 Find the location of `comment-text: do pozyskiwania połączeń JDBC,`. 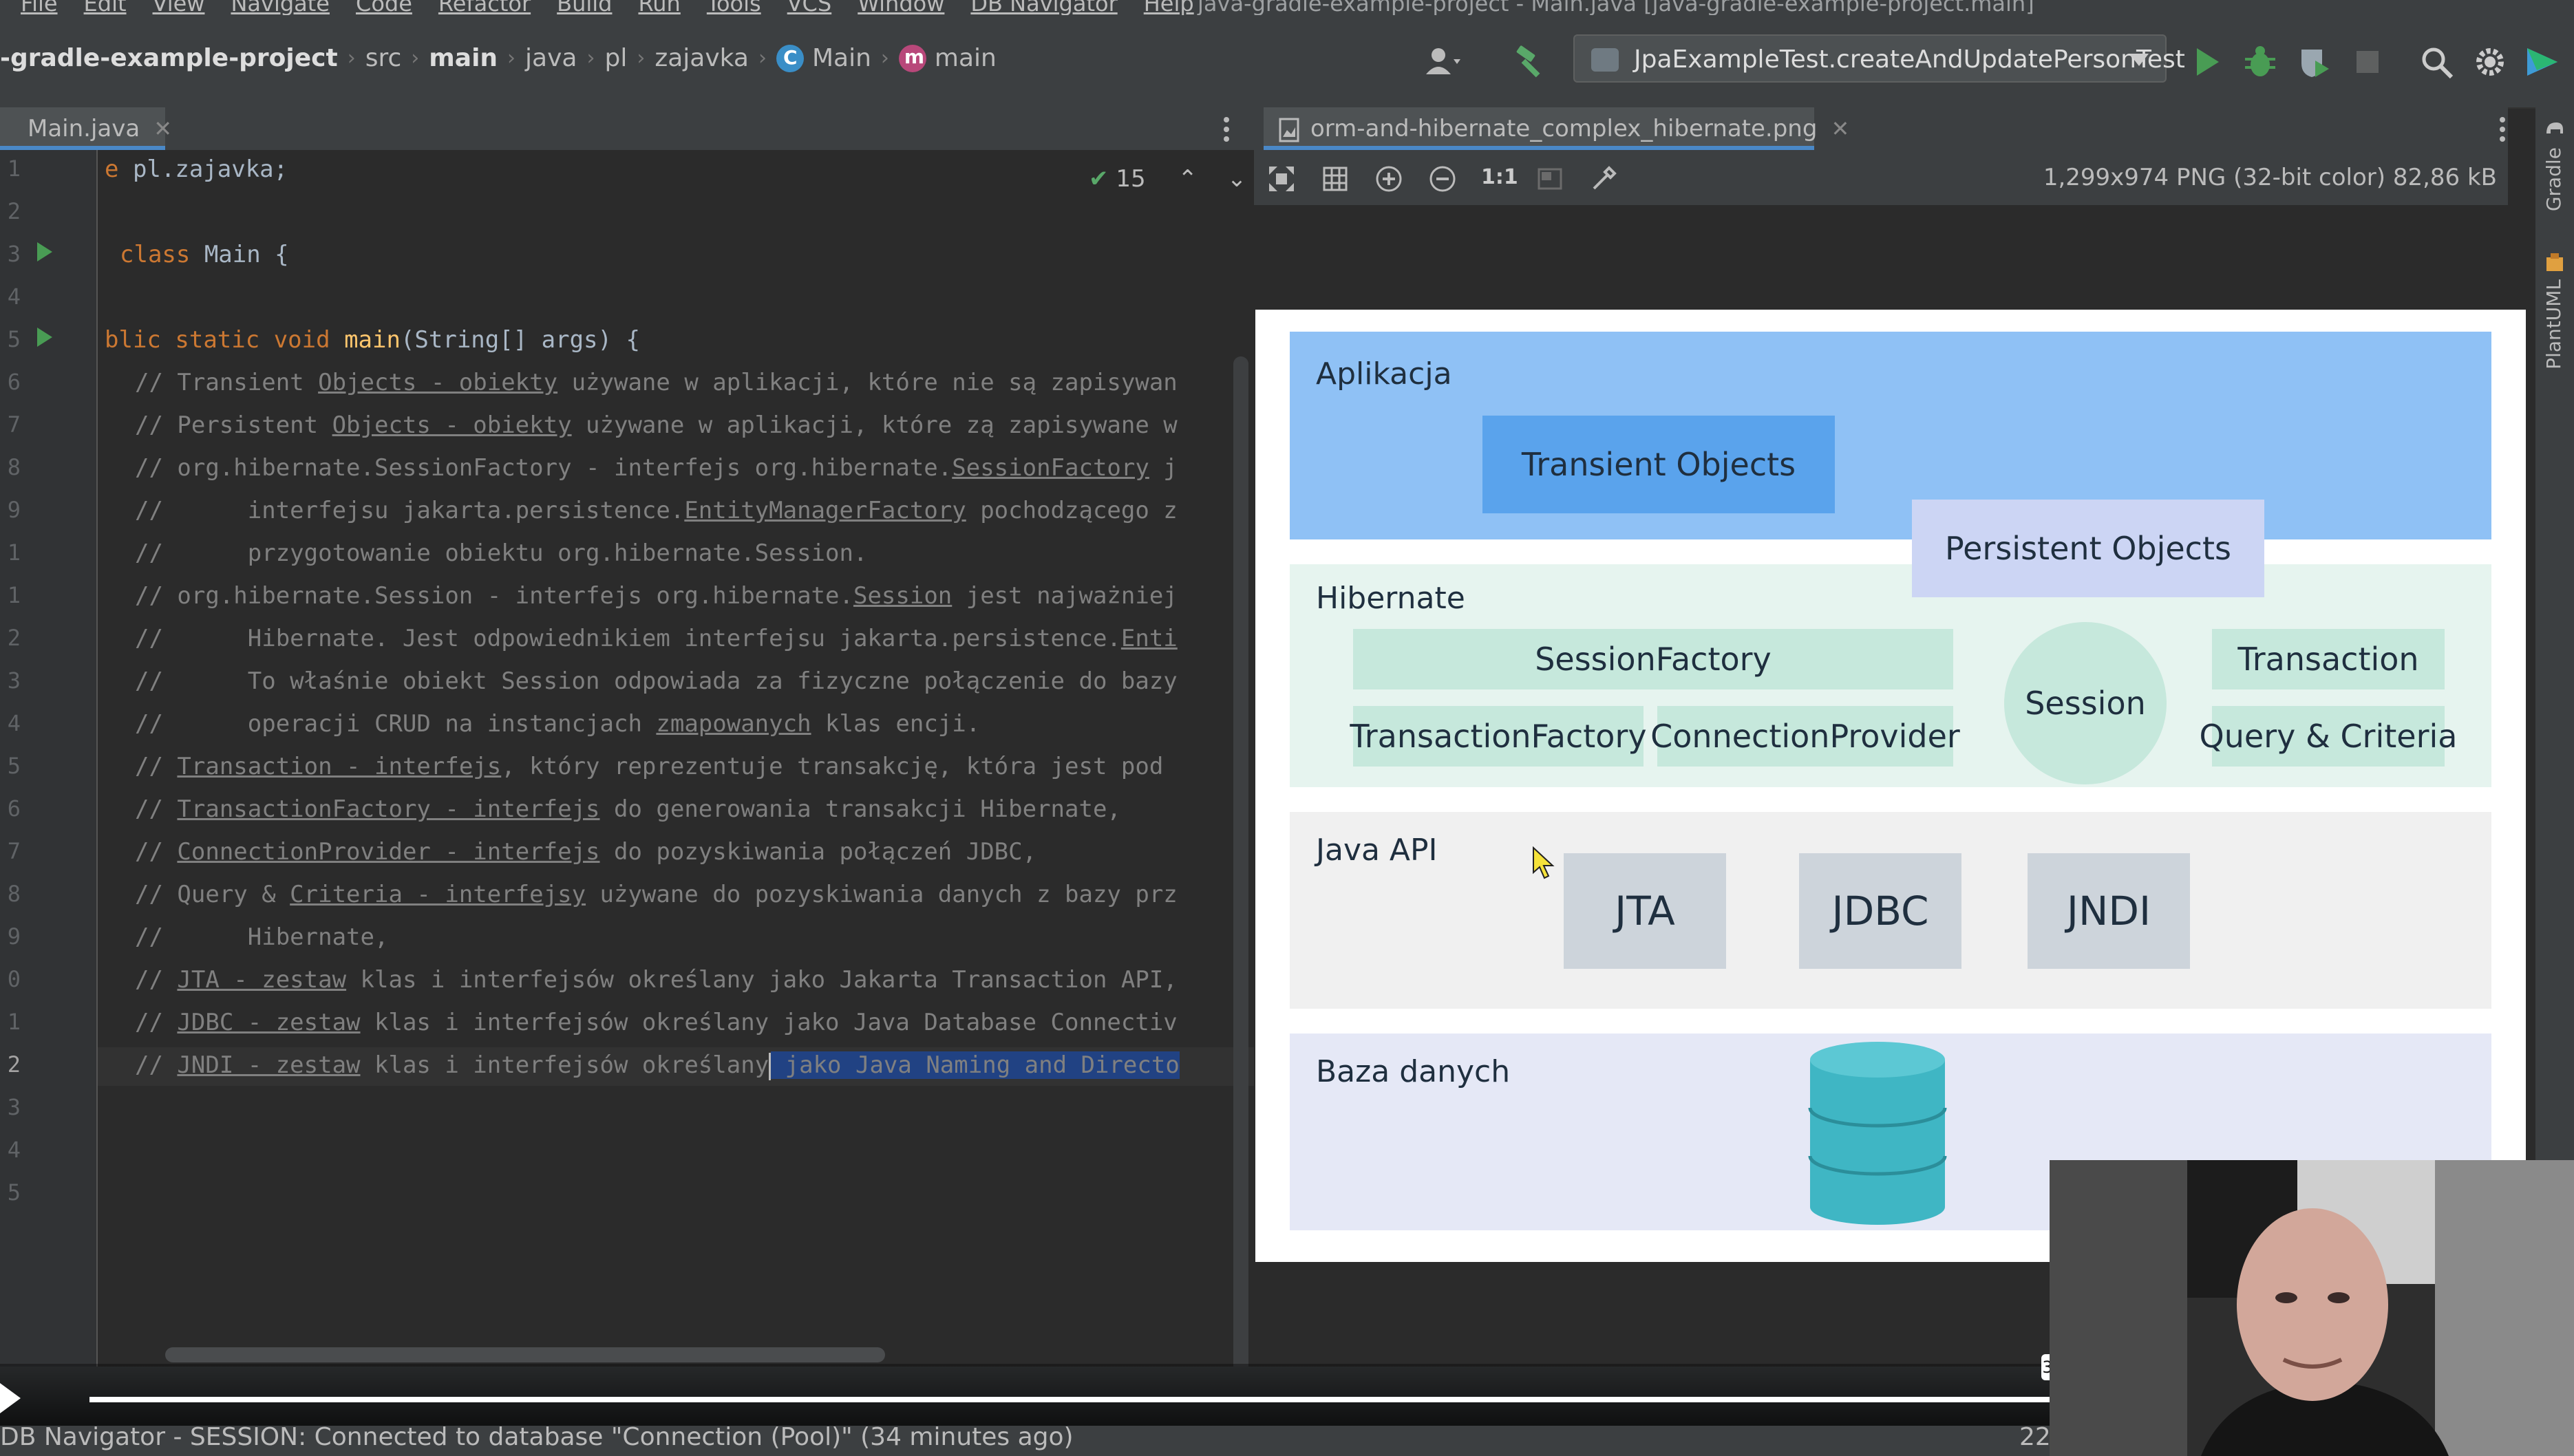

comment-text: do pozyskiwania połączeń JDBC, is located at coordinates (818, 852).